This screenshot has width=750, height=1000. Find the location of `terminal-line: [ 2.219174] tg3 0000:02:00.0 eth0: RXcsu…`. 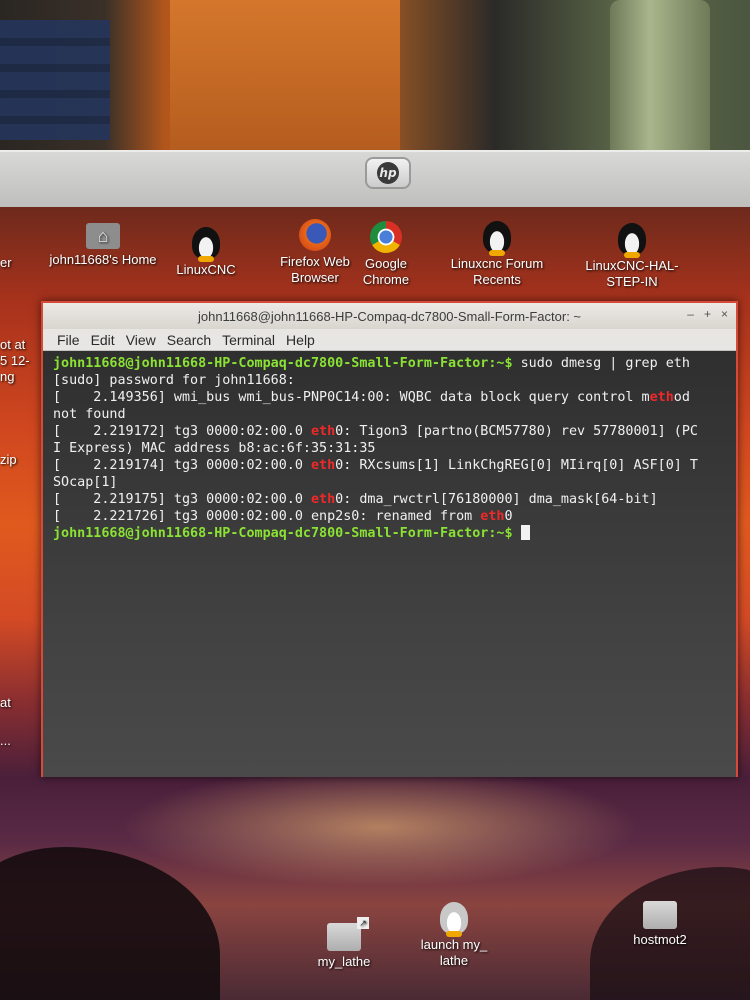

terminal-line: [ 2.219174] tg3 0000:02:00.0 eth0: RXcsu… is located at coordinates (375, 465).